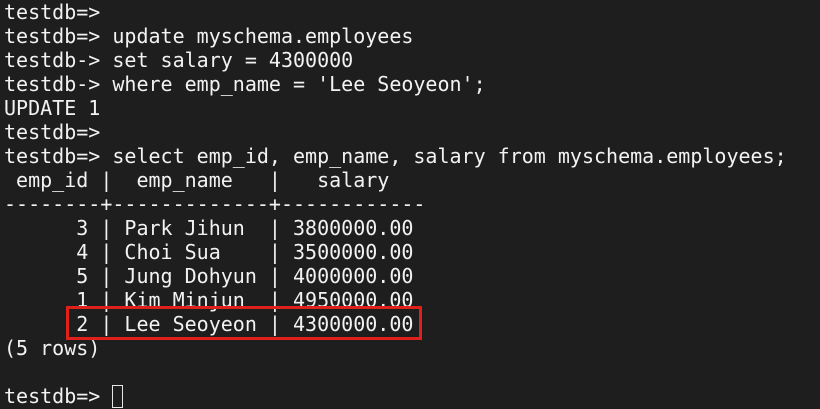 This screenshot has height=409, width=820. Describe the element at coordinates (245, 84) in the screenshot. I see `terminal-line: testdb-> where emp_name = 'Lee Seoyeon';` at that location.